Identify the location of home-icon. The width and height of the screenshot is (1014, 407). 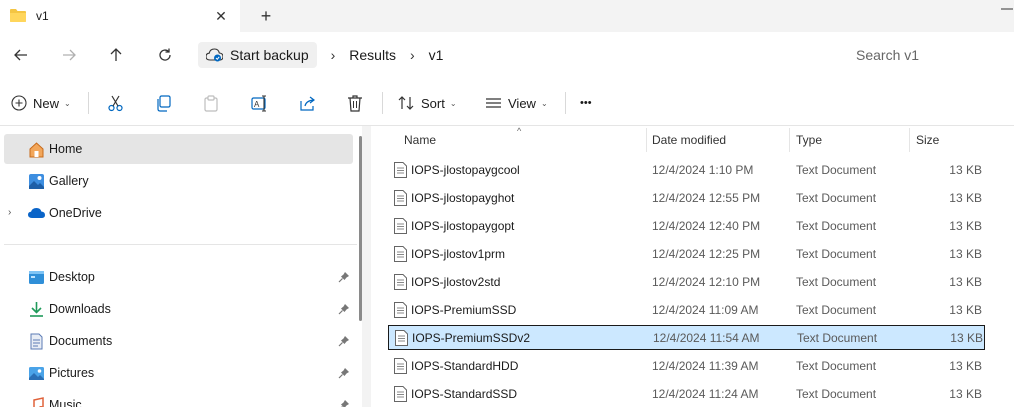
(36, 149).